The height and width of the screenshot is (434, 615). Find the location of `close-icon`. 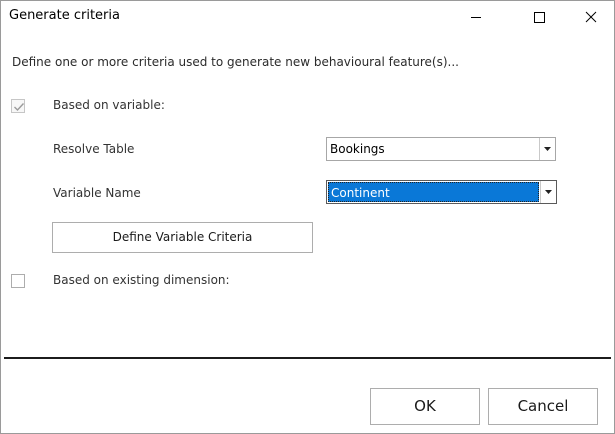

close-icon is located at coordinates (591, 17).